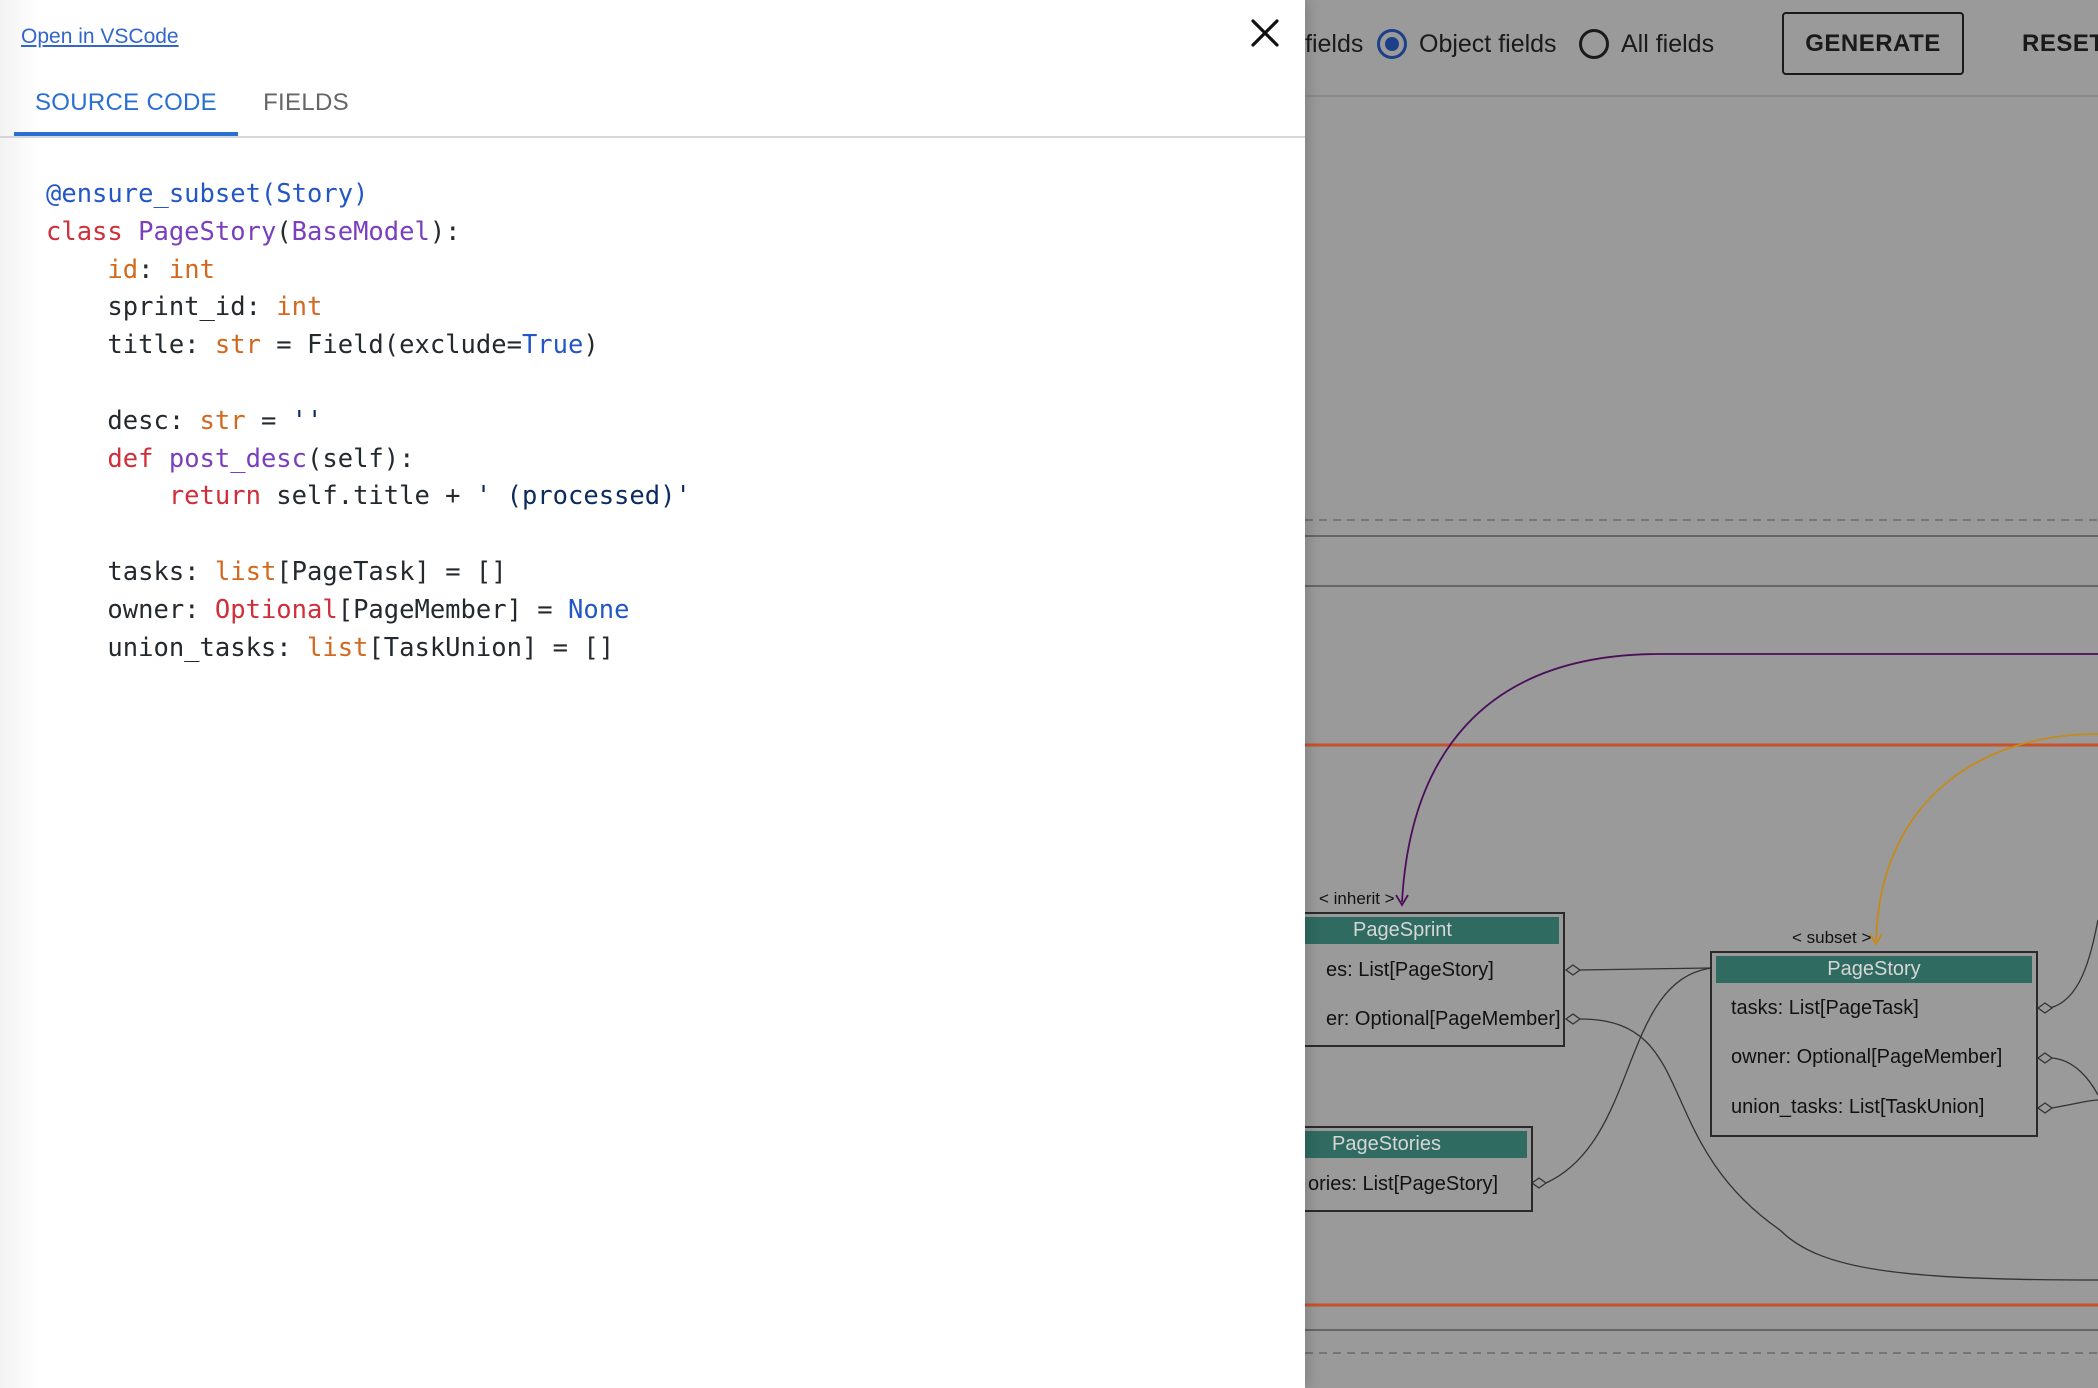  I want to click on code-line: @ensure_subset(Story), so click(207, 194).